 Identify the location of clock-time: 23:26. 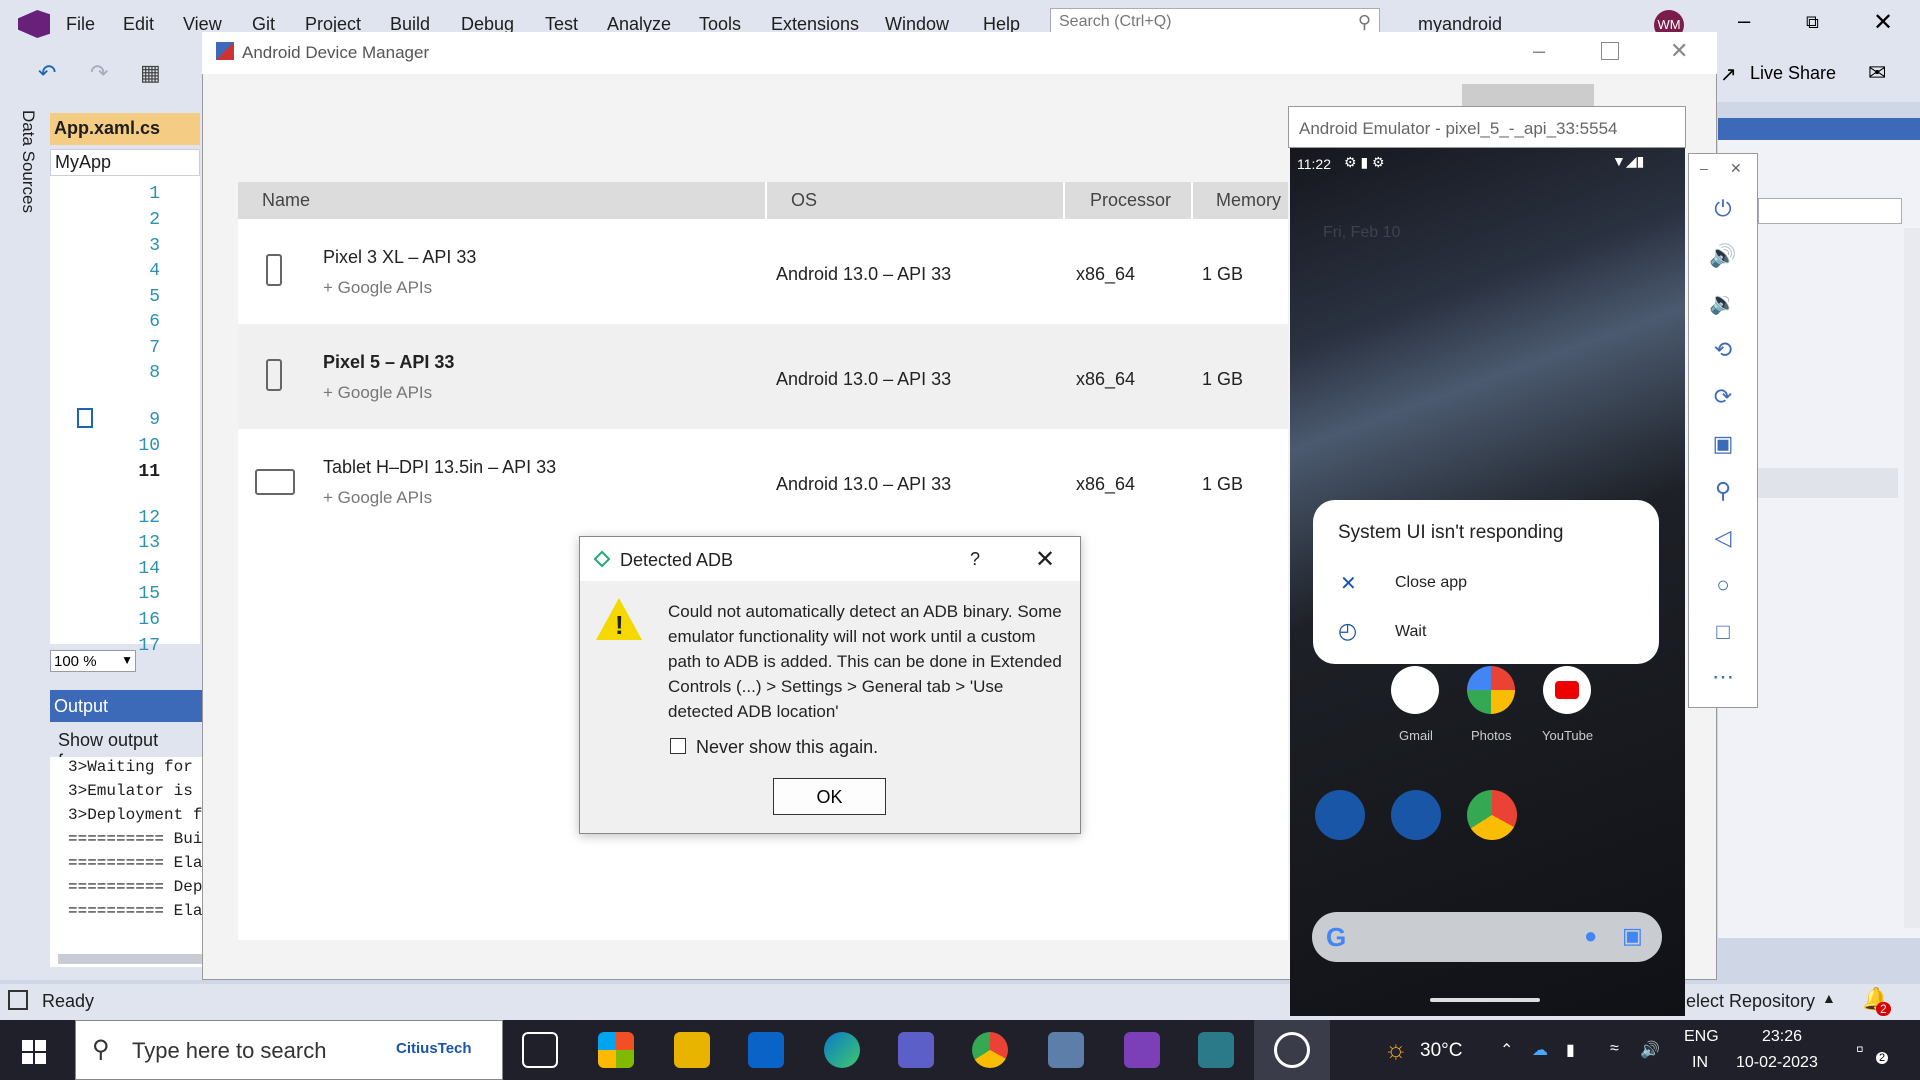
(1782, 1037).